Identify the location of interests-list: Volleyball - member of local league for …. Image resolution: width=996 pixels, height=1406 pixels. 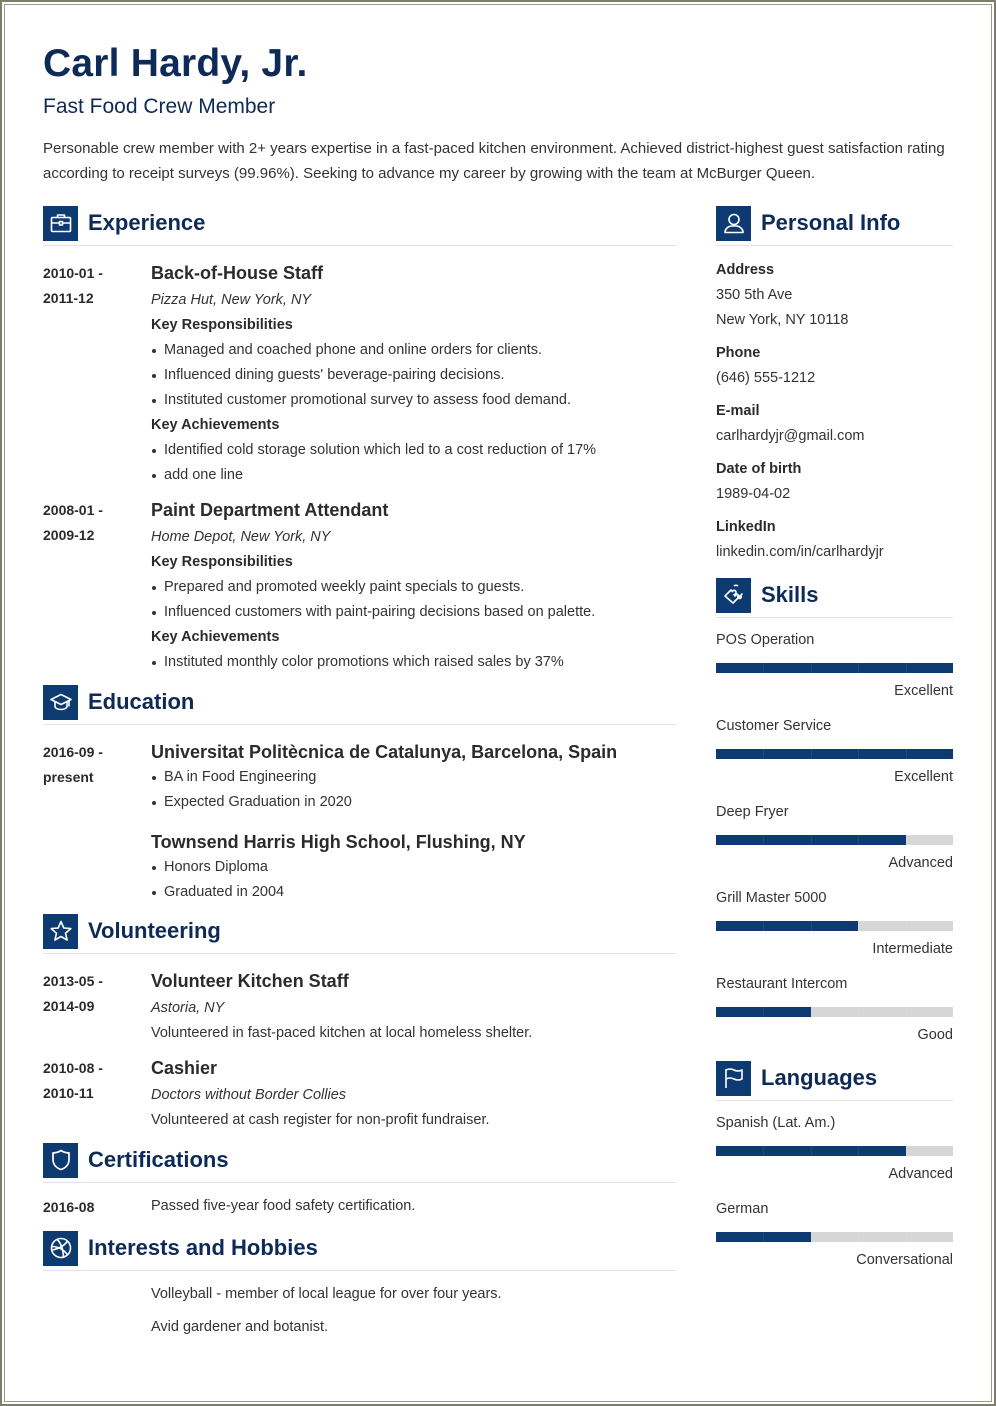
(359, 1311).